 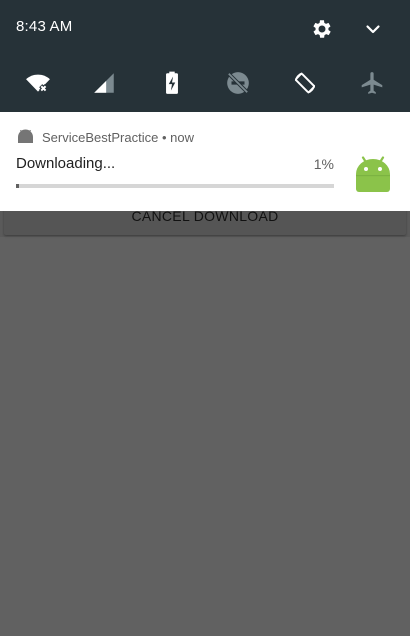 I want to click on notification-app-name: ServiceBestPractice, so click(x=100, y=137).